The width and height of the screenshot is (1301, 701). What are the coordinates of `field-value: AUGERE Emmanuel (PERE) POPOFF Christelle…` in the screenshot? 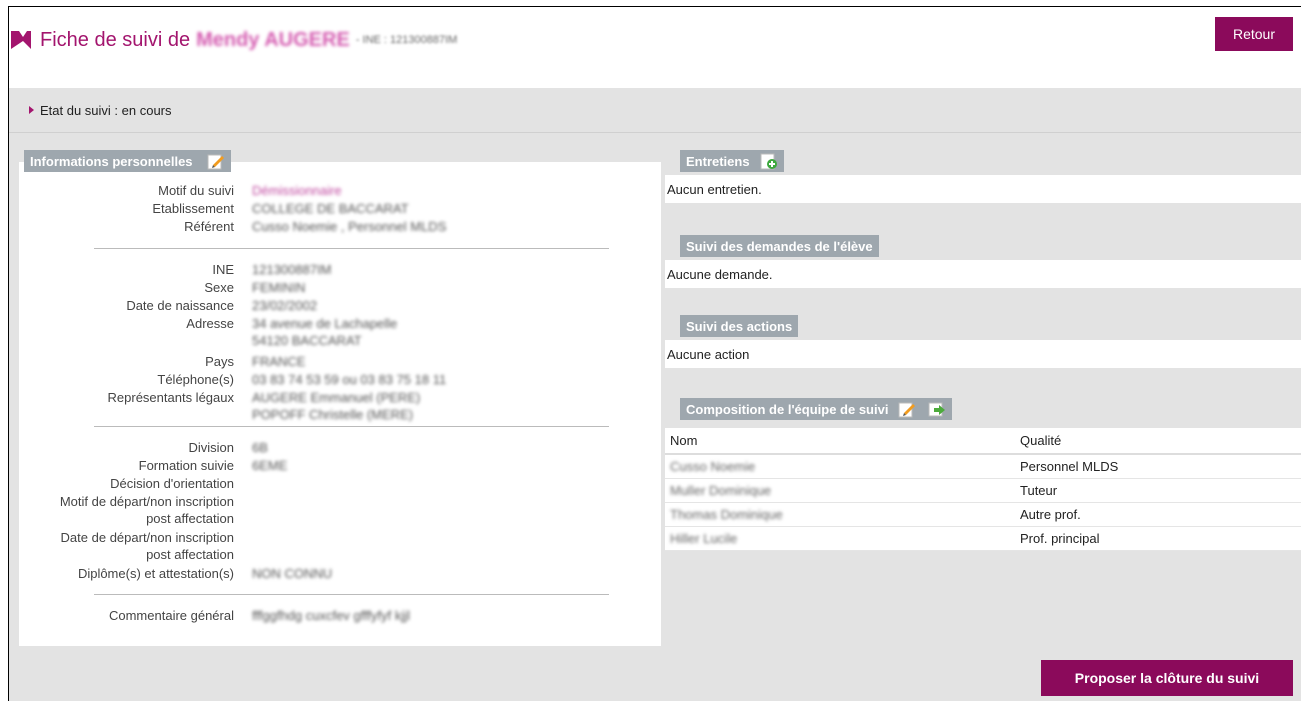 It's located at (336, 406).